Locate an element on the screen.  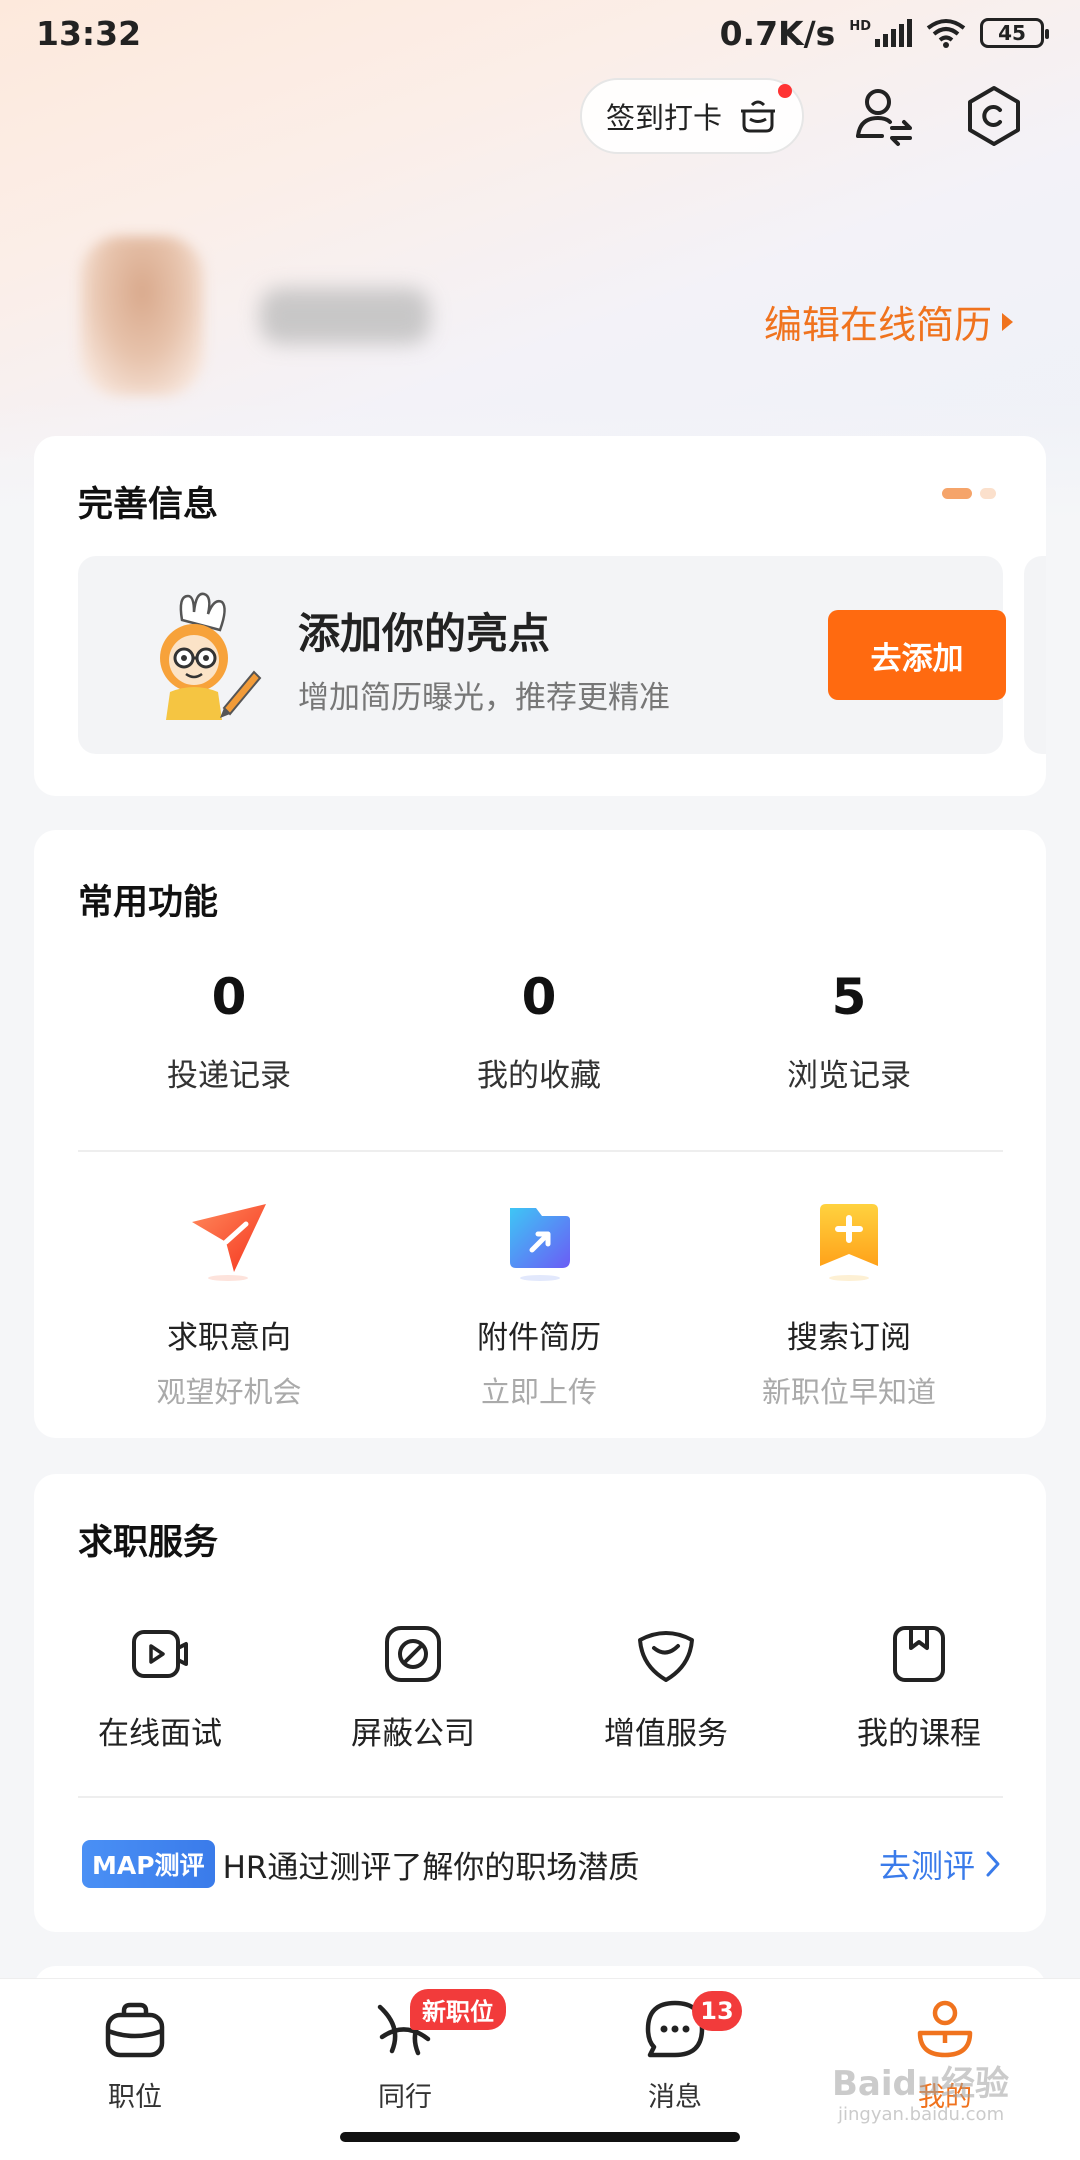
feature-subtitle: 新职位早知道 is located at coordinates (848, 1392).